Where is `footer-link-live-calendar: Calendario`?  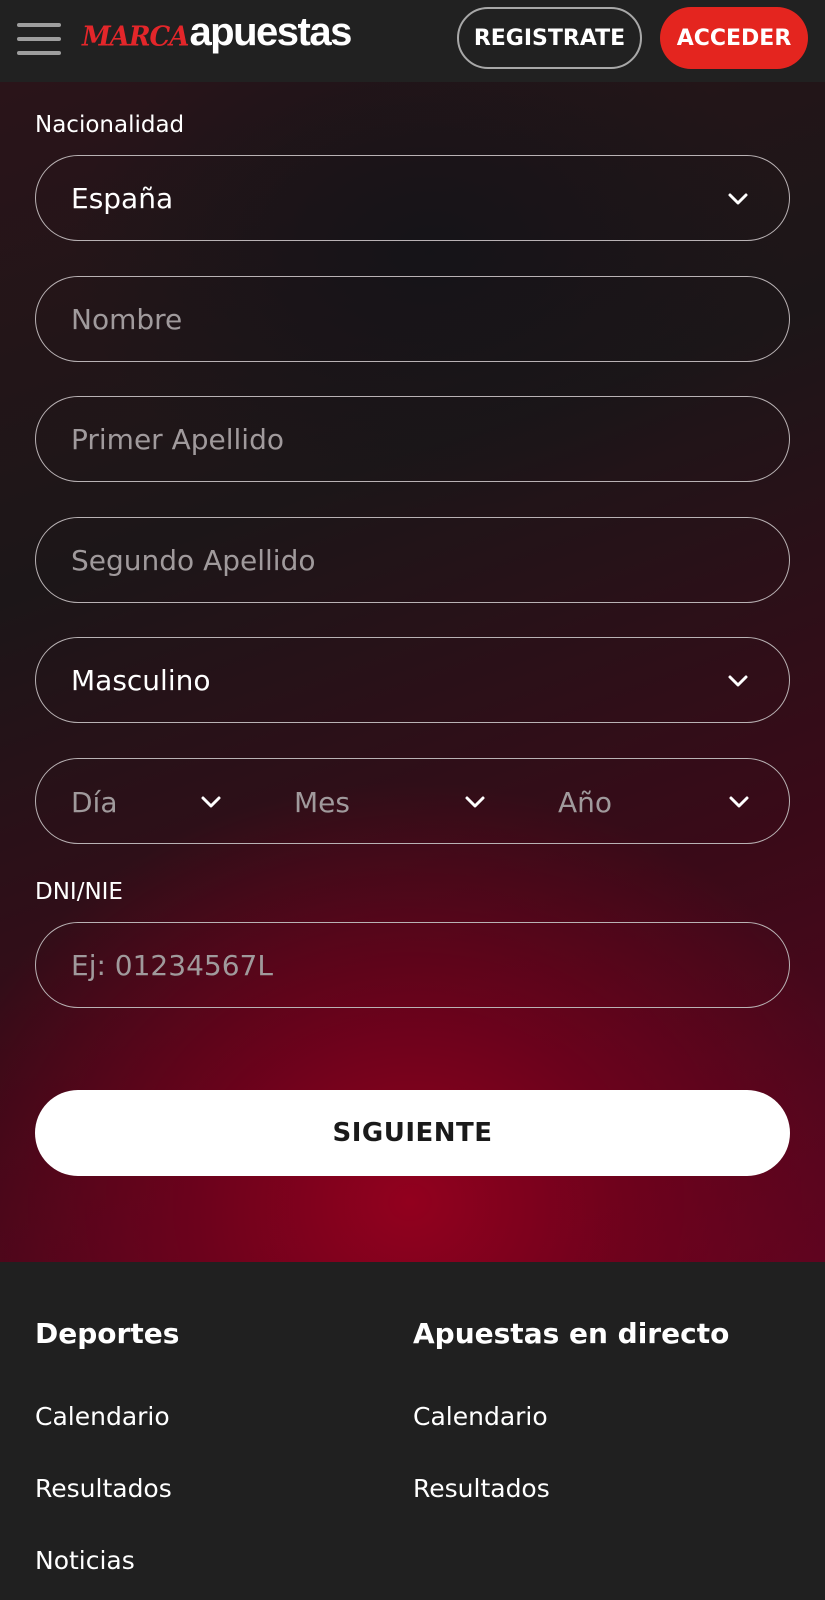
footer-link-live-calendar: Calendario is located at coordinates (480, 1416).